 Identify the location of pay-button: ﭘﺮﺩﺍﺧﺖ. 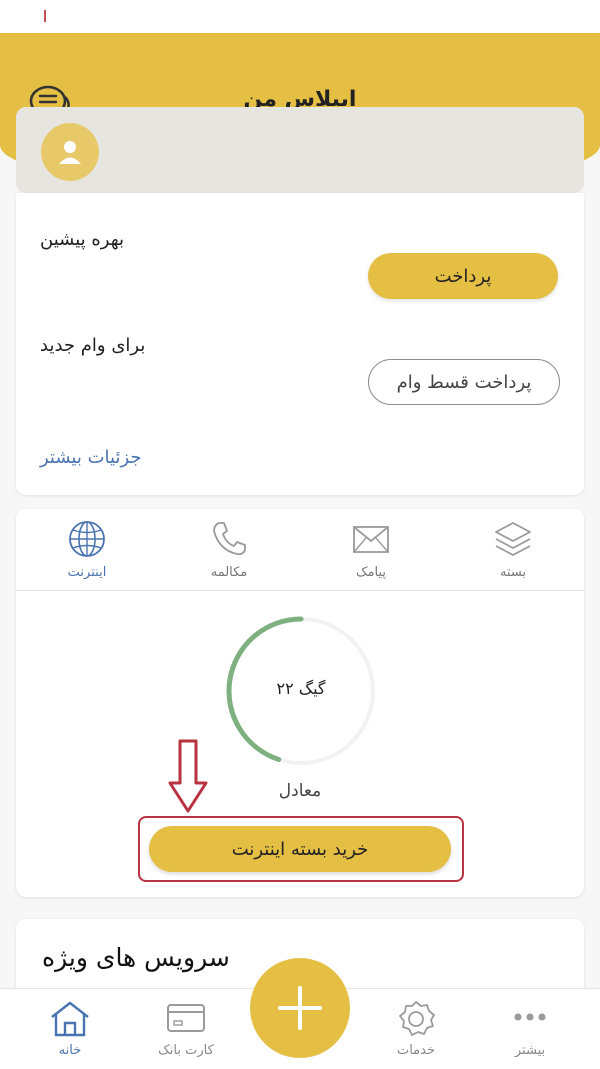
(463, 276).